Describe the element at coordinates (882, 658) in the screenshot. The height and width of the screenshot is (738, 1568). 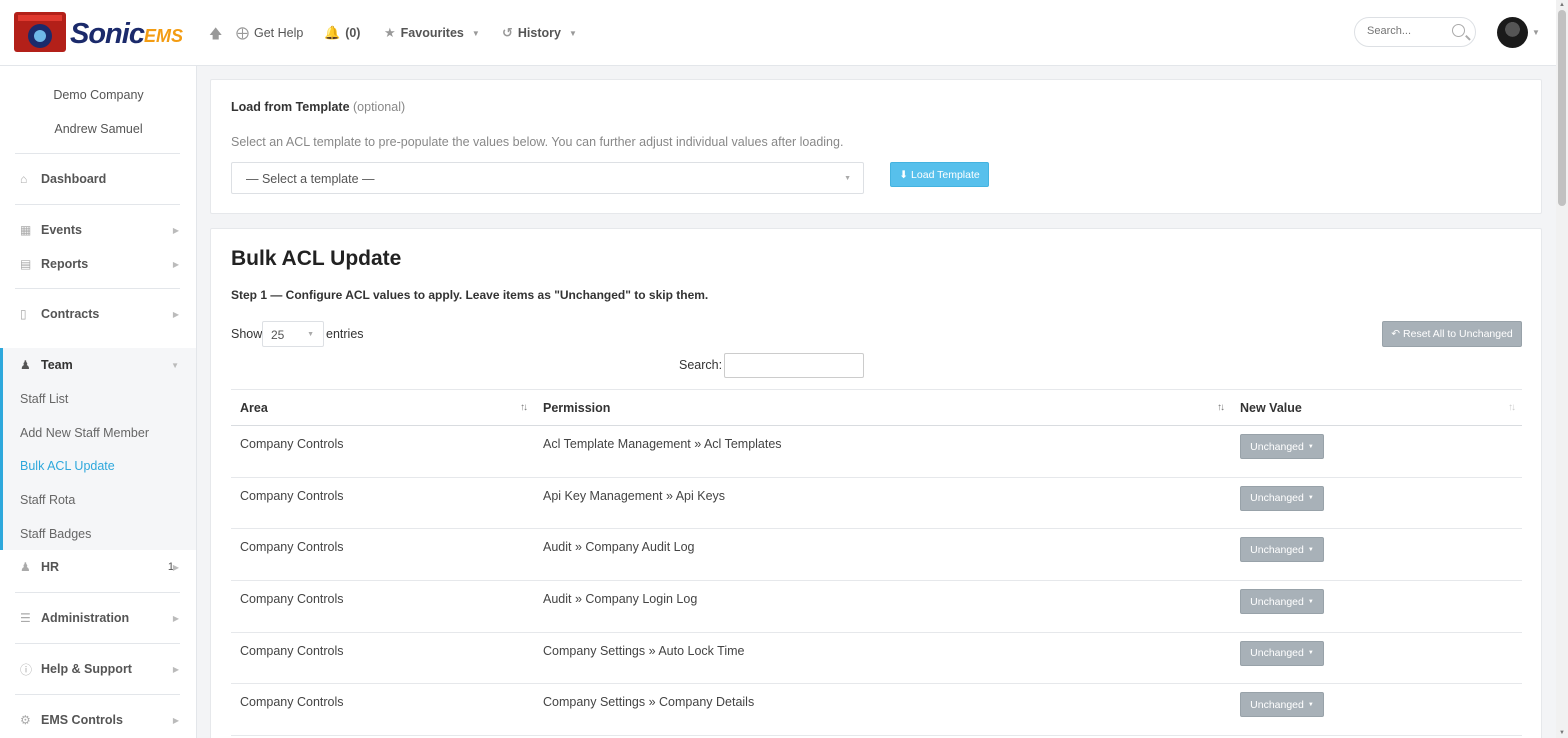
I see `cell-permission: Company Settings » Auto Lock Time` at that location.